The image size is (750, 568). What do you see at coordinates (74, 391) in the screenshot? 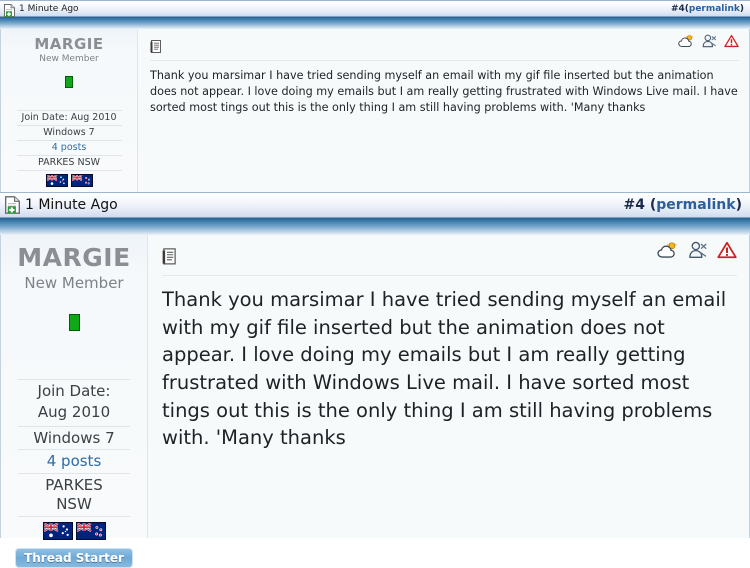
I see `user-join-date-label: Join Date:` at bounding box center [74, 391].